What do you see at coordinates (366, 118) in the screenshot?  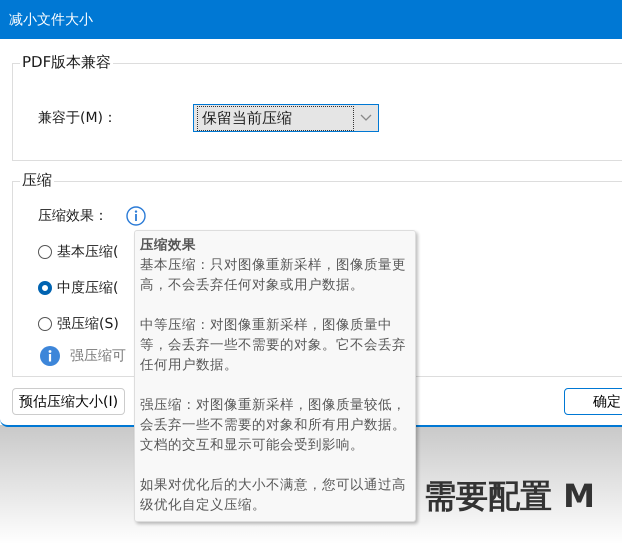 I see `chevron-down-icon` at bounding box center [366, 118].